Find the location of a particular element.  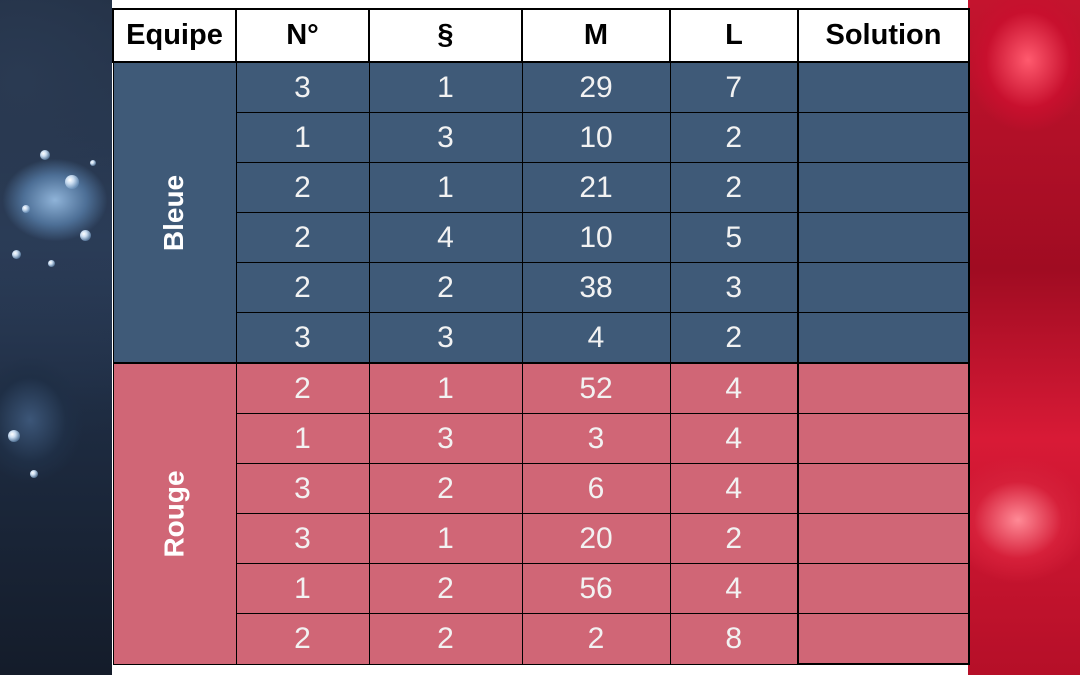

table-row: 3 3 4 2 is located at coordinates (541, 338).